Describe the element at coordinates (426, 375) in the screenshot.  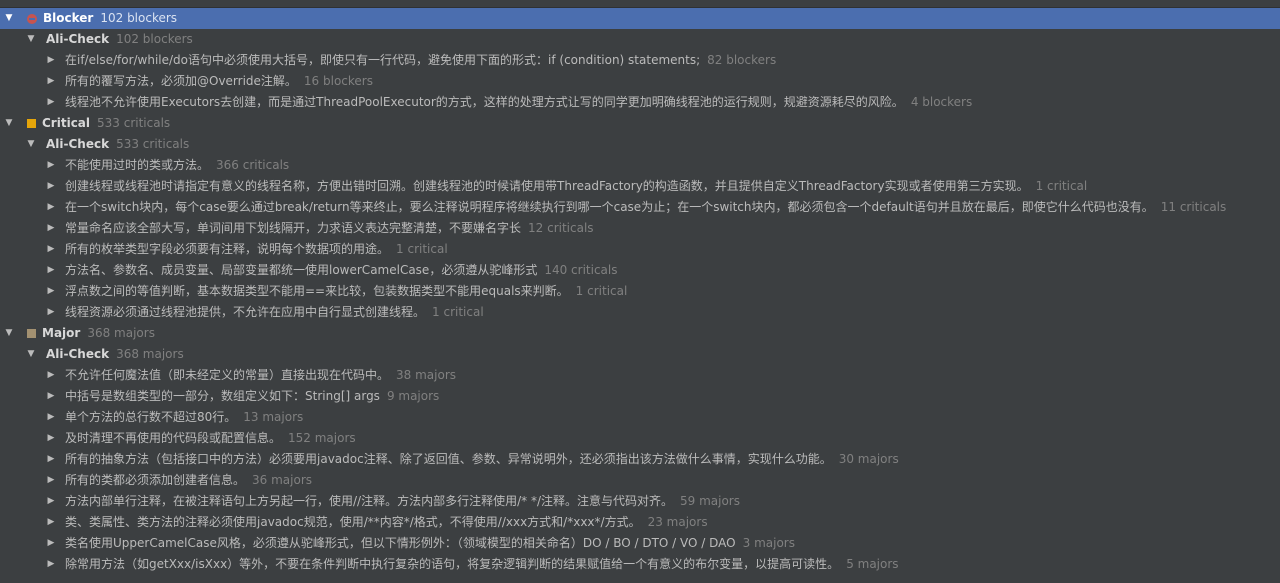
I see `rule-count: 38 majors` at that location.